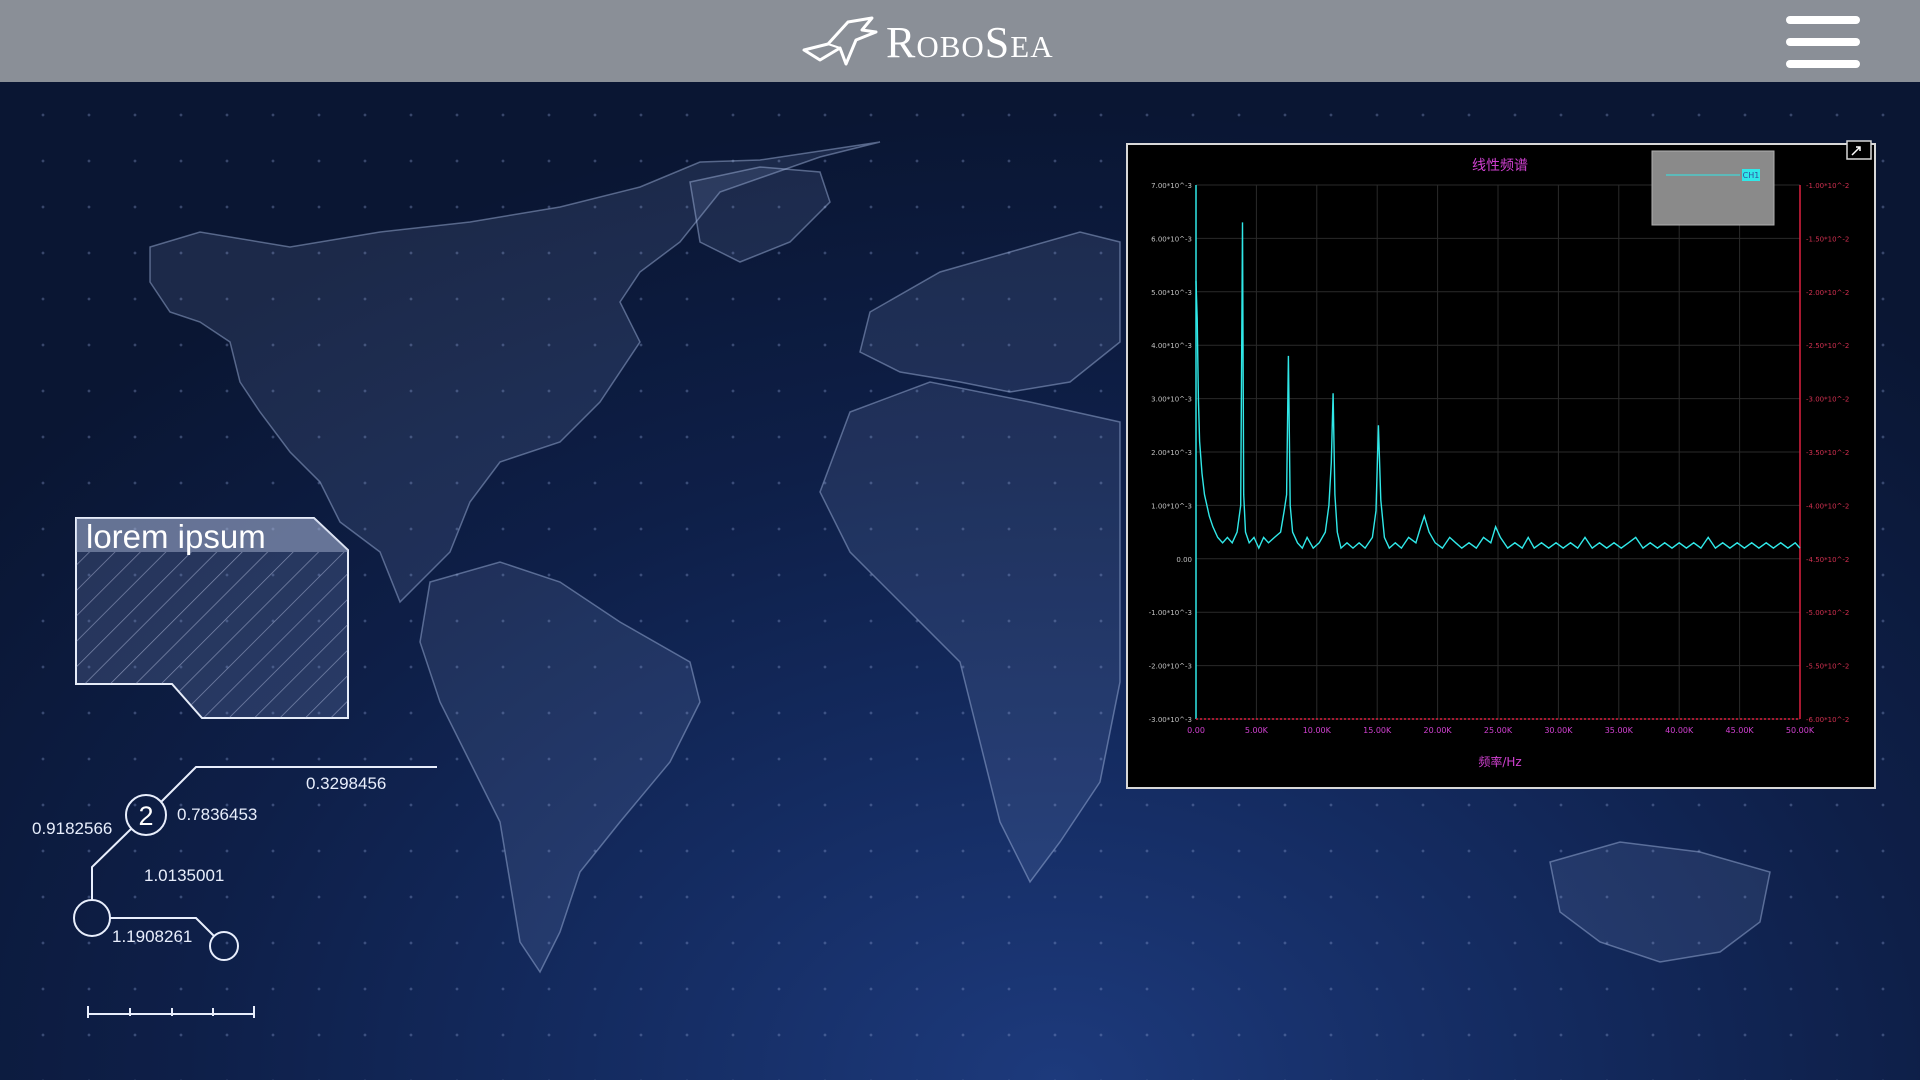 This screenshot has width=1920, height=1080. I want to click on chart-x-tick-label: 20.00K, so click(1438, 730).